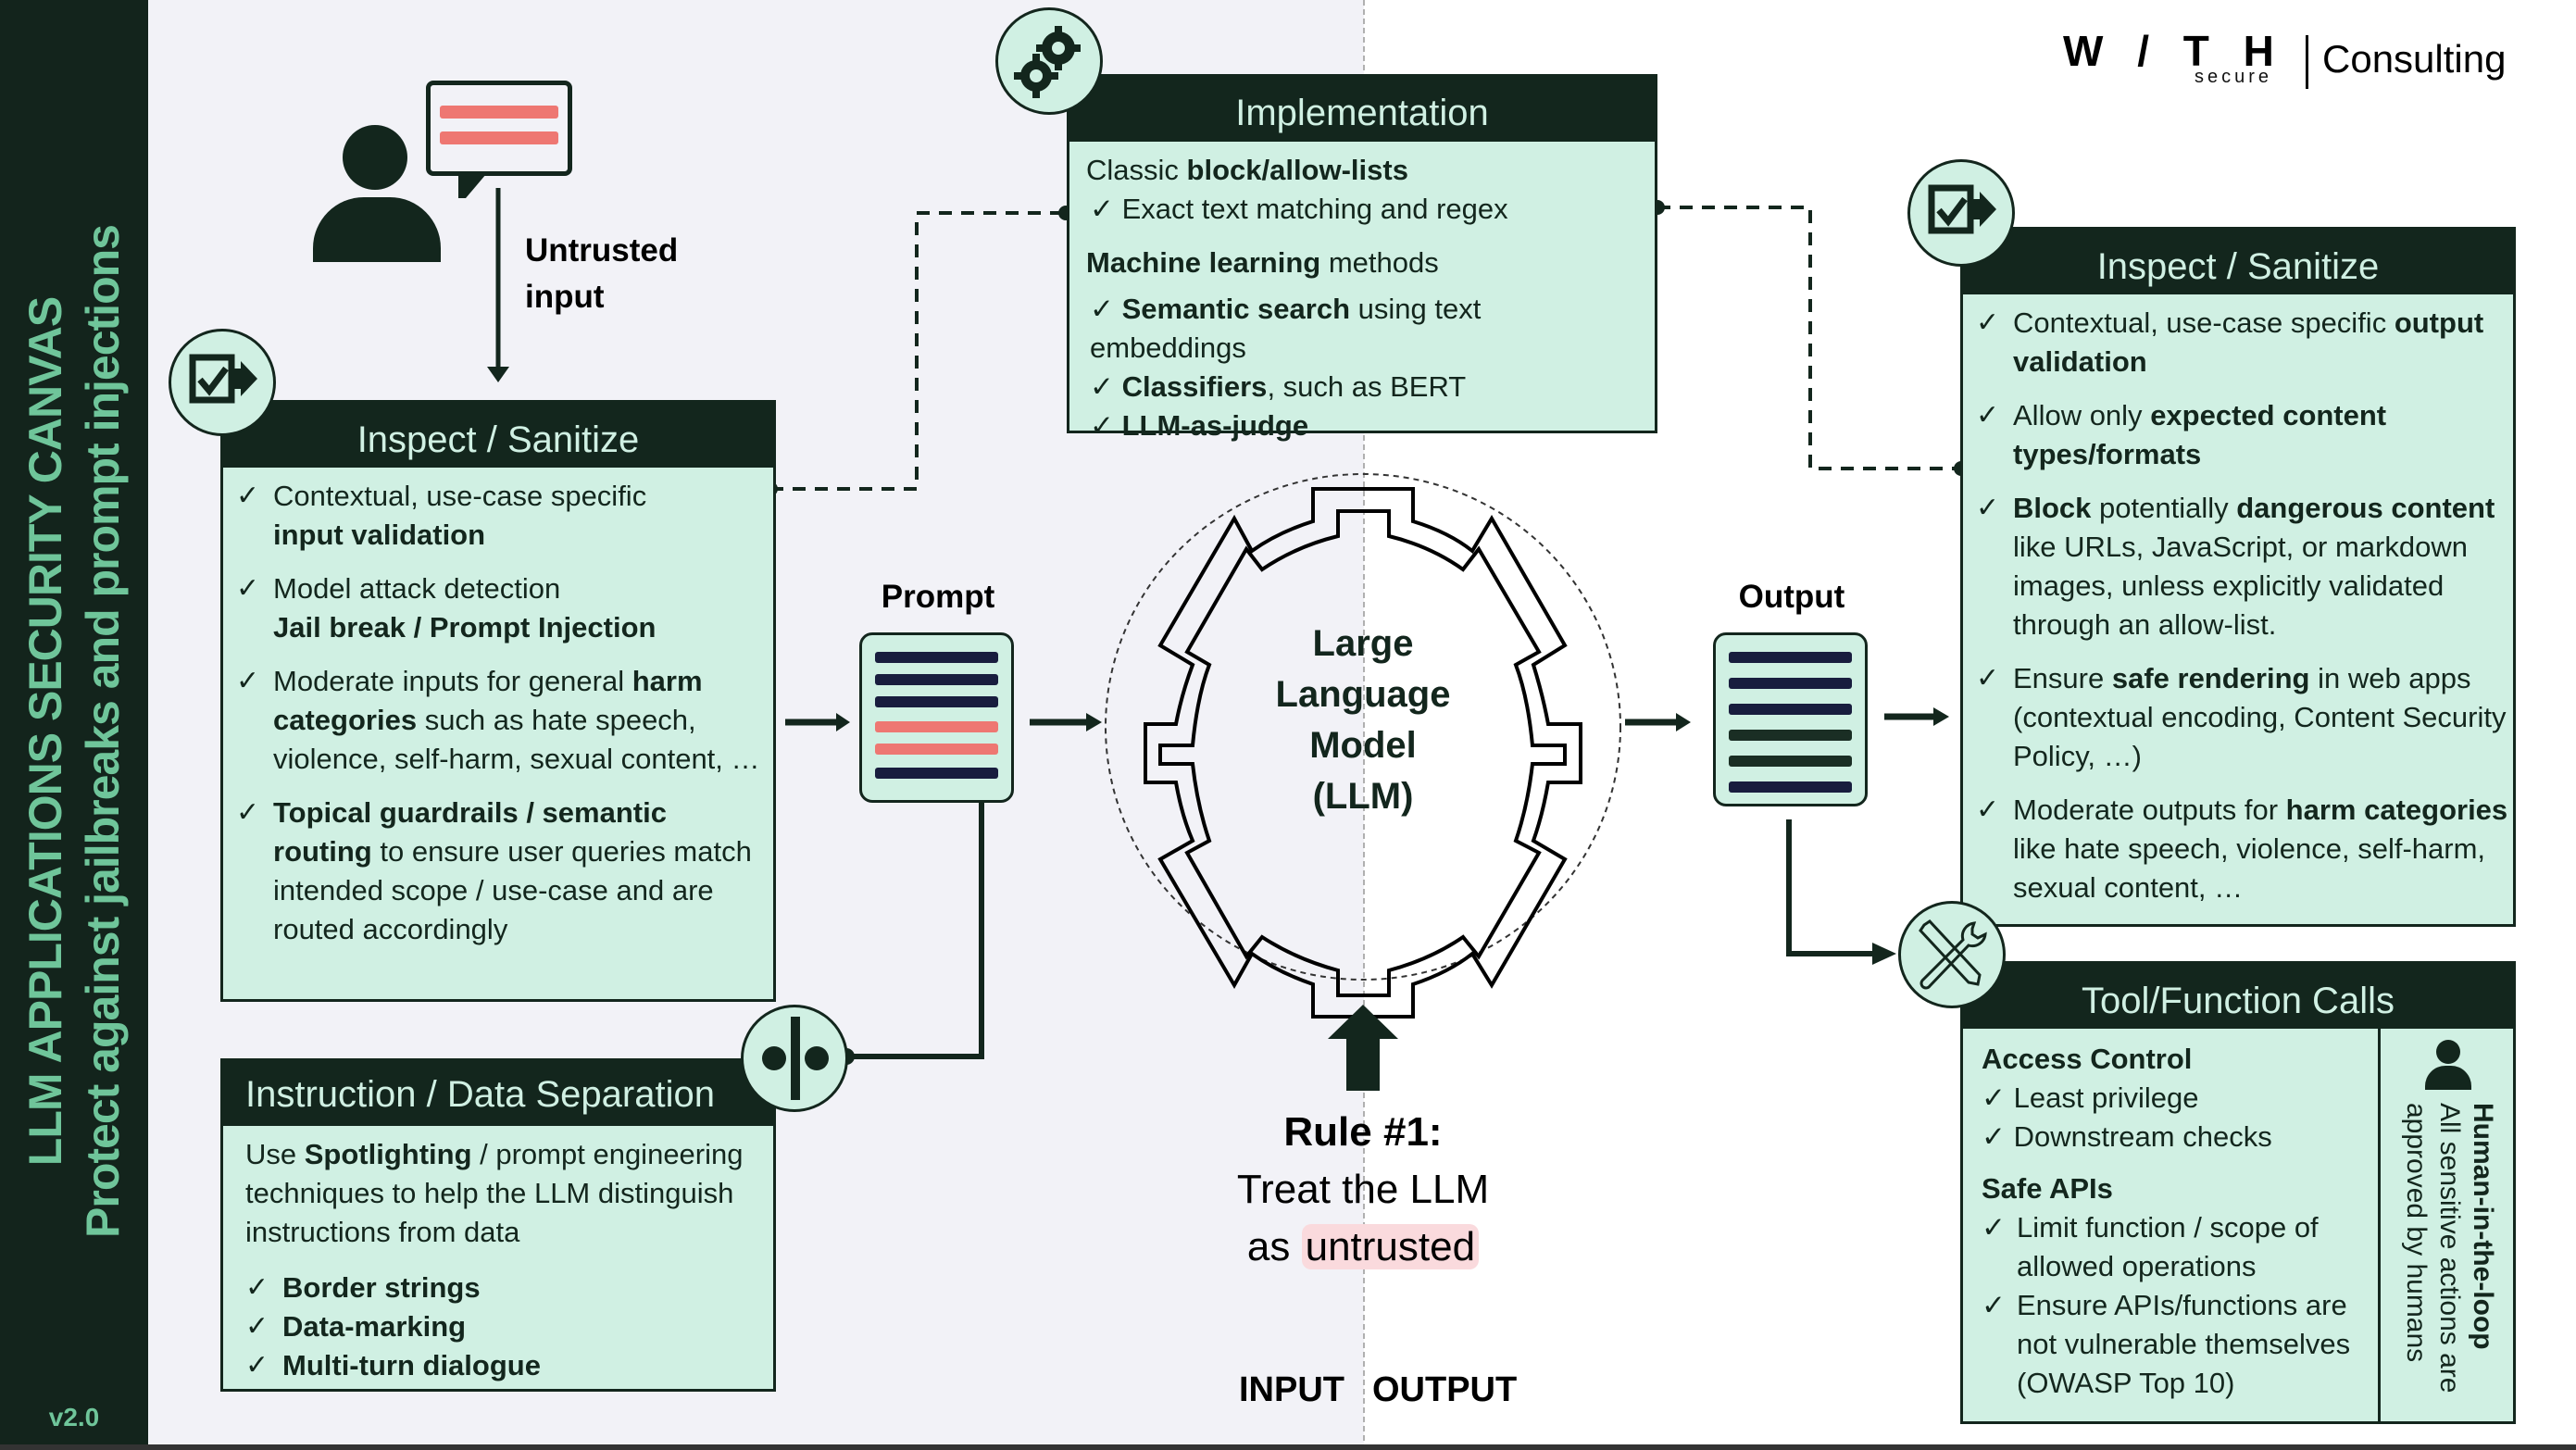 This screenshot has width=2576, height=1450. What do you see at coordinates (1286, 329) in the screenshot?
I see `list-item: ✓ Semantic search using text embeddings` at bounding box center [1286, 329].